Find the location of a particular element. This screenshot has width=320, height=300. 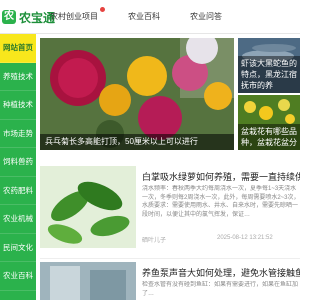

nav-item-label: 农村创业项目 is located at coordinates (74, 16).